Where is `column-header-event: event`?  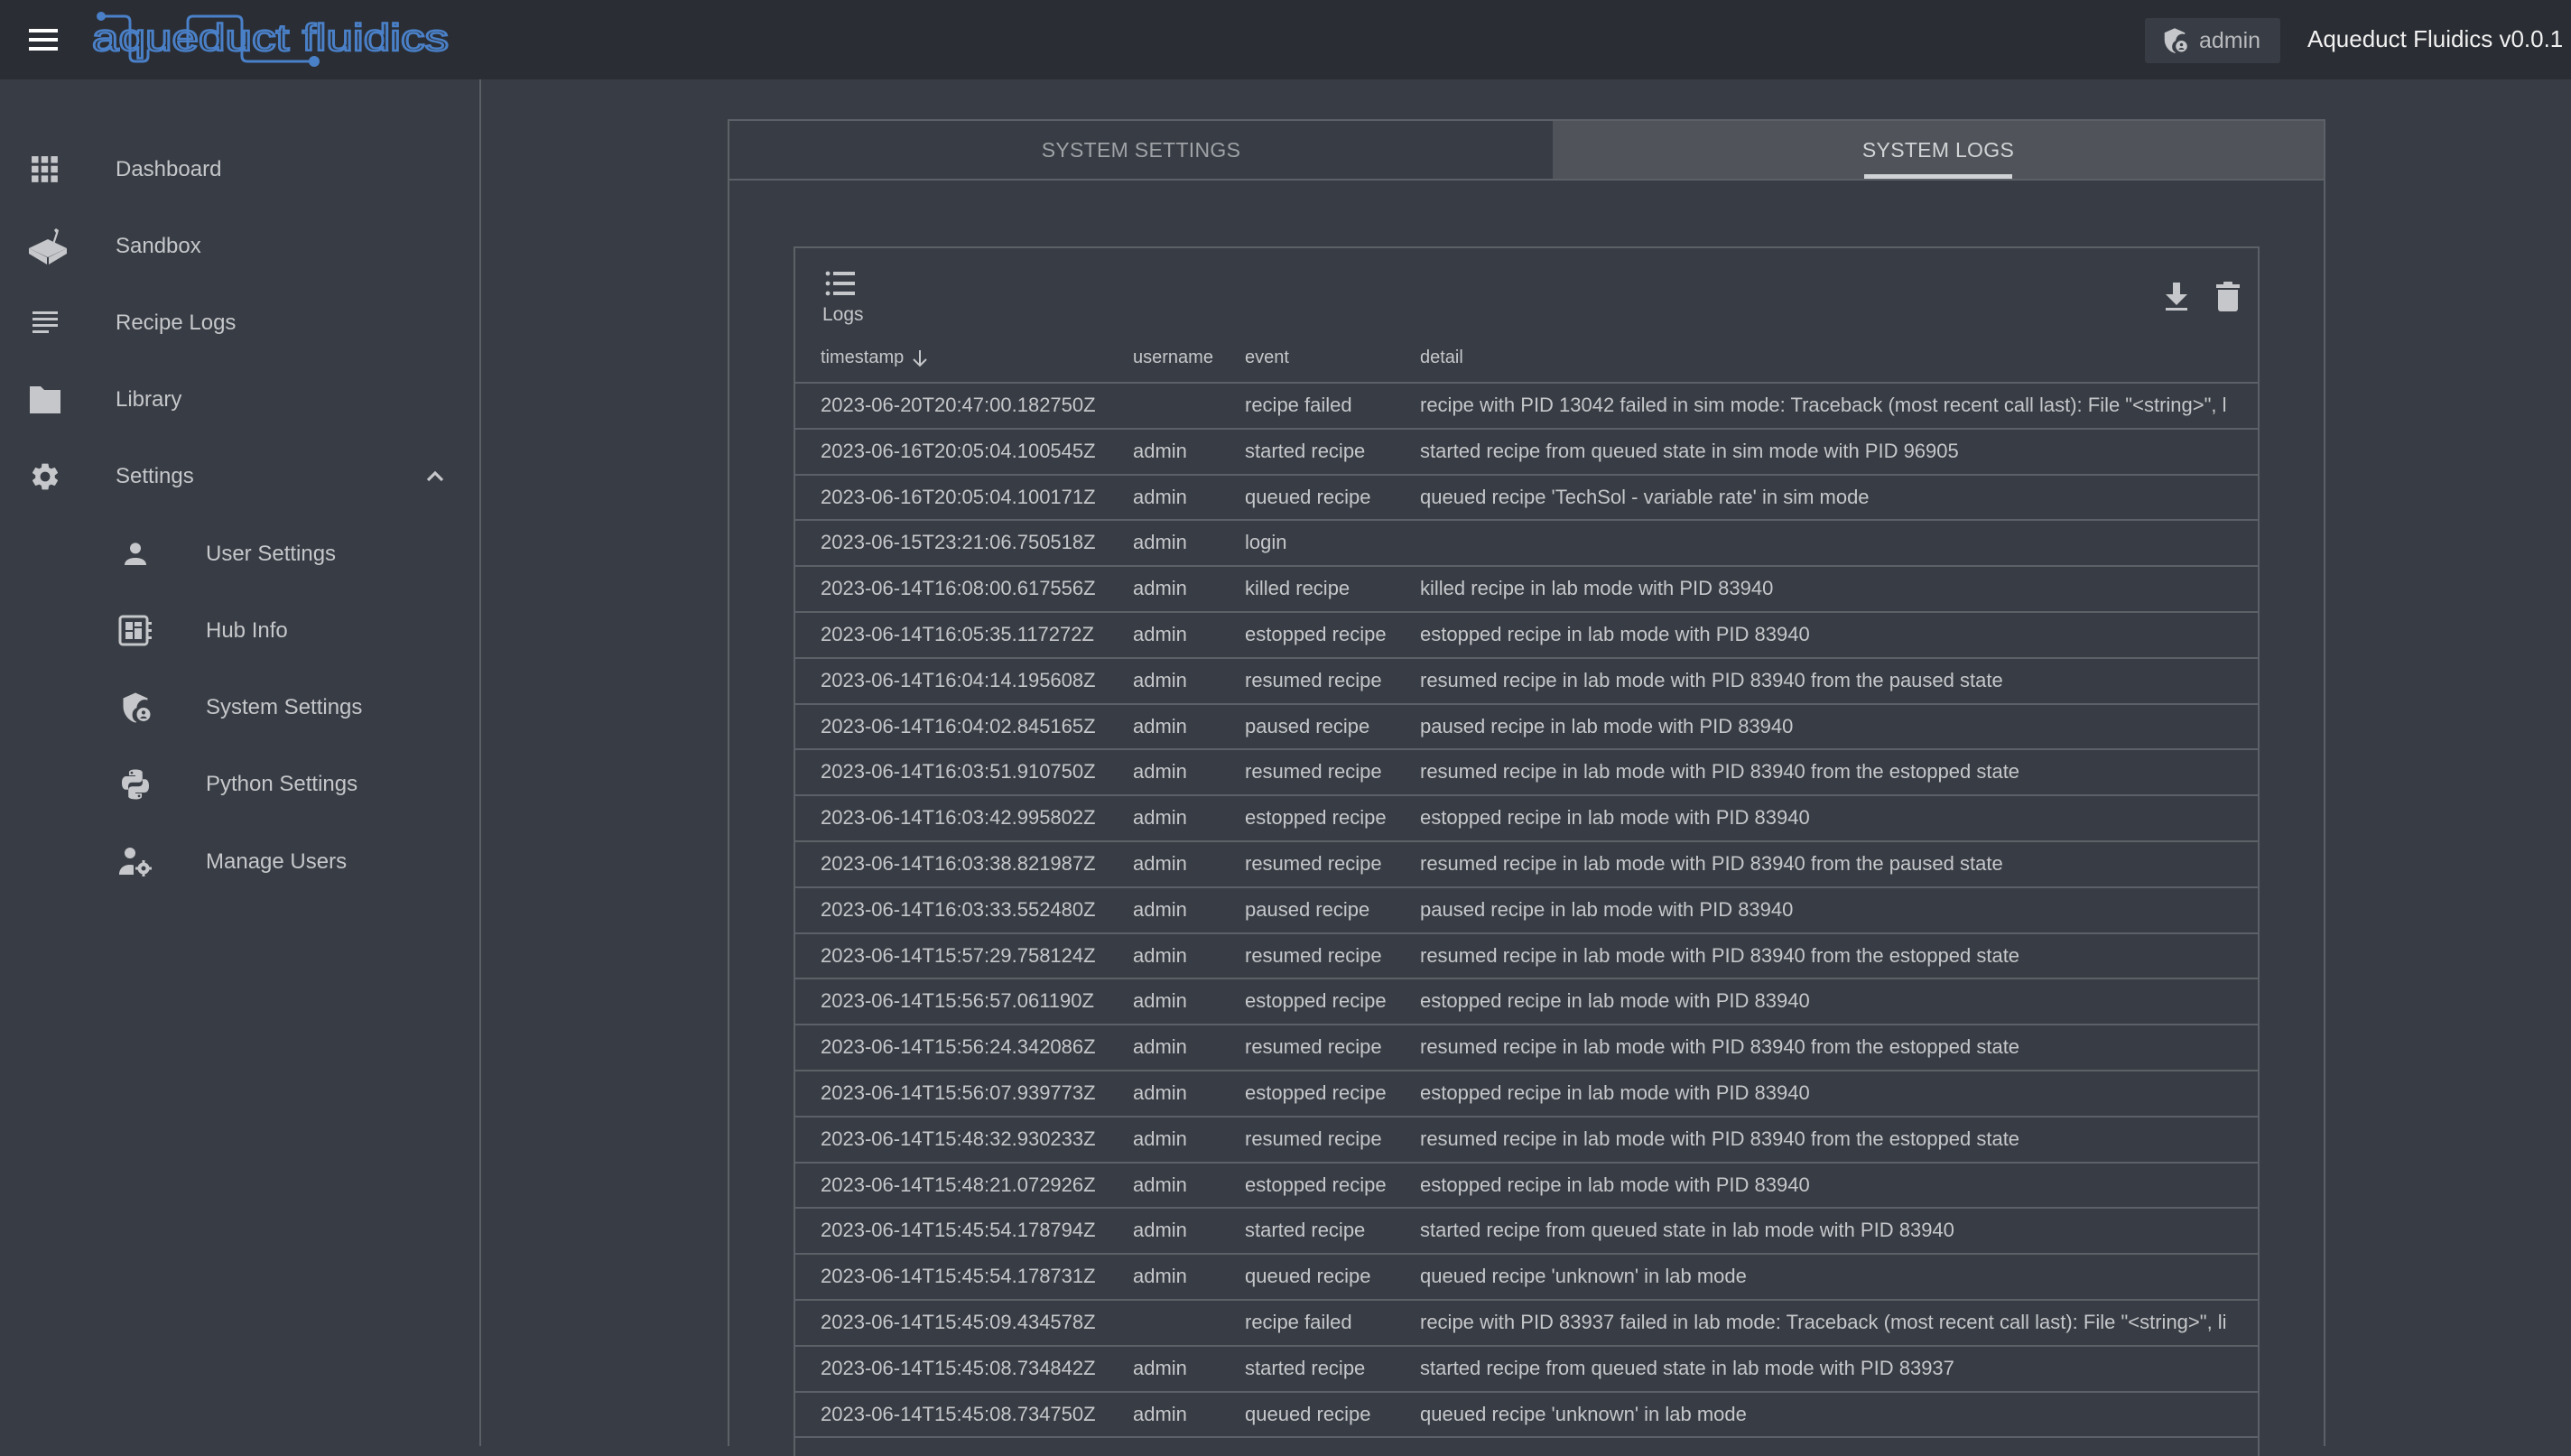
column-header-event: event is located at coordinates (1267, 358).